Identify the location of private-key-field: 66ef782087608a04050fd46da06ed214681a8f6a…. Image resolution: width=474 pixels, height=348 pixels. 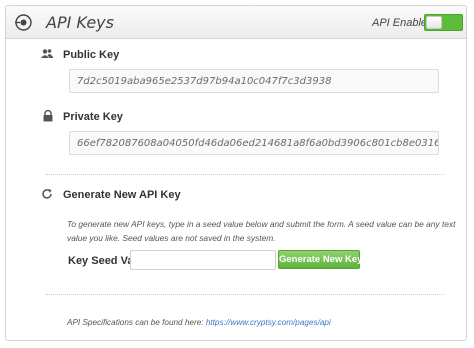
(254, 143).